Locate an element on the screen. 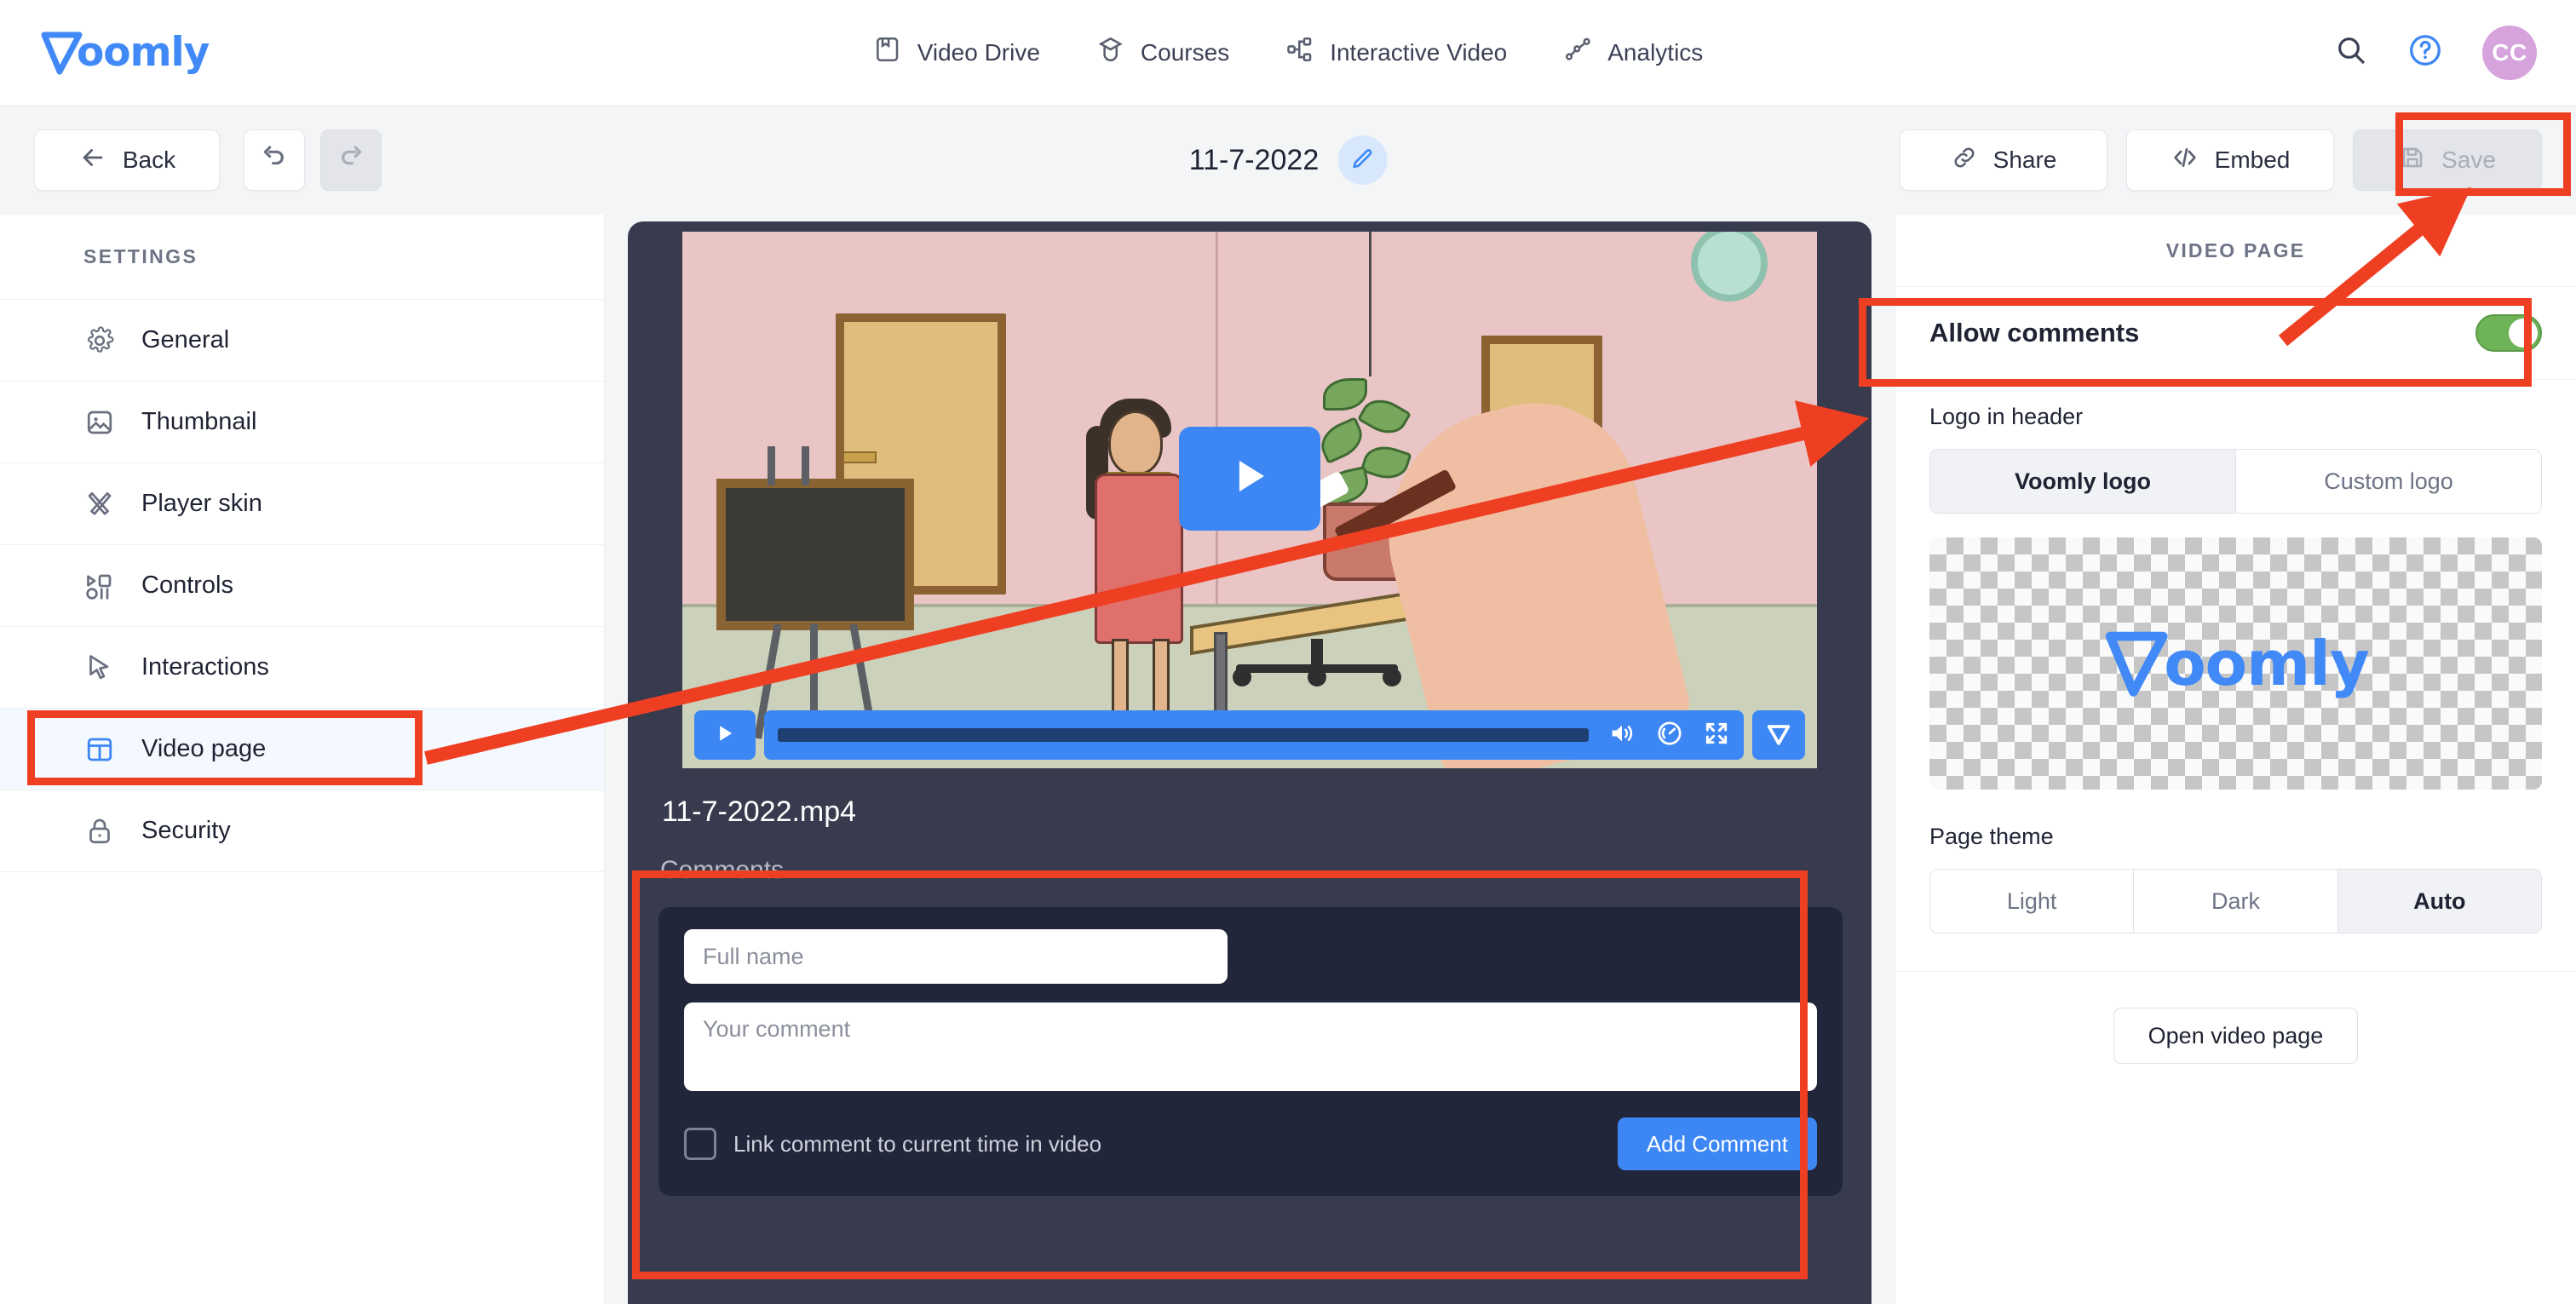 The height and width of the screenshot is (1304, 2576). play-overlay-button is located at coordinates (1249, 478).